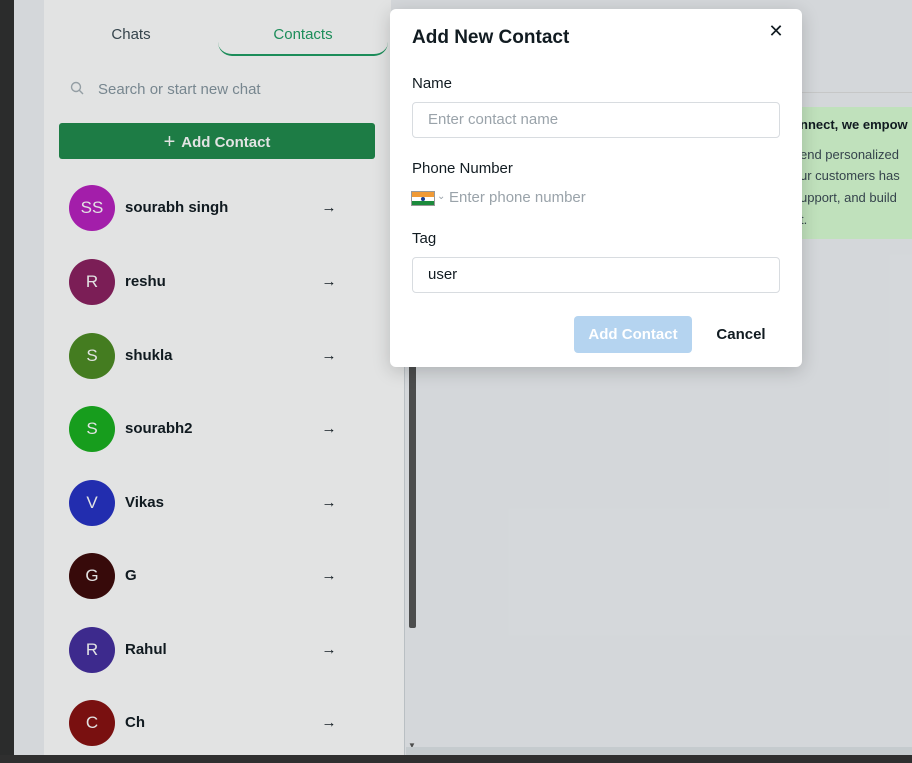 The image size is (912, 763). I want to click on contact-name-field: Enter contact name, so click(596, 120).